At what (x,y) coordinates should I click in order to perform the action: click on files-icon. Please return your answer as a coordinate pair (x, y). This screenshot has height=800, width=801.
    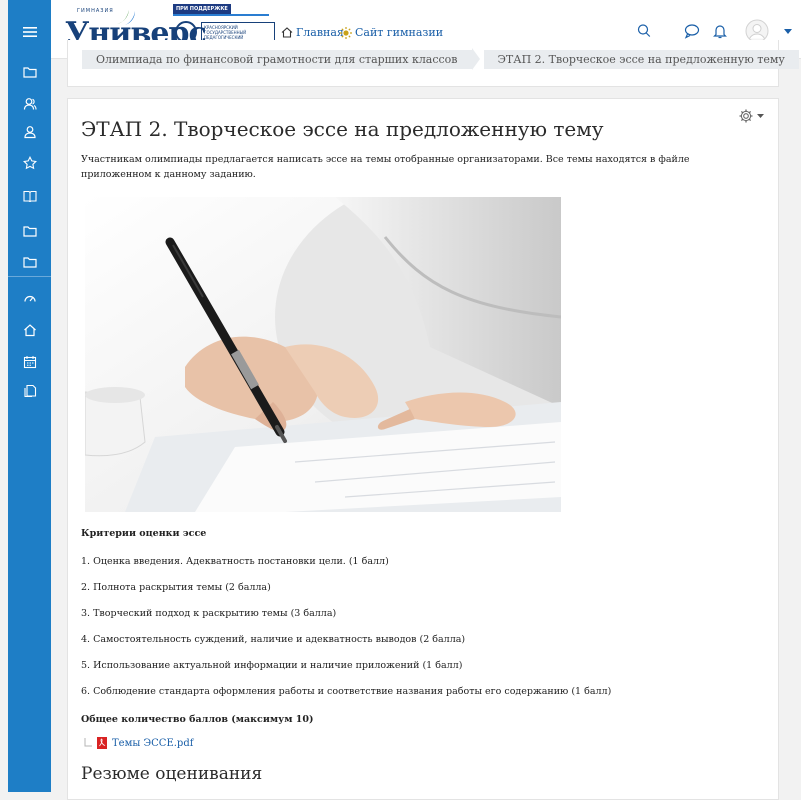
    Looking at the image, I should click on (29, 391).